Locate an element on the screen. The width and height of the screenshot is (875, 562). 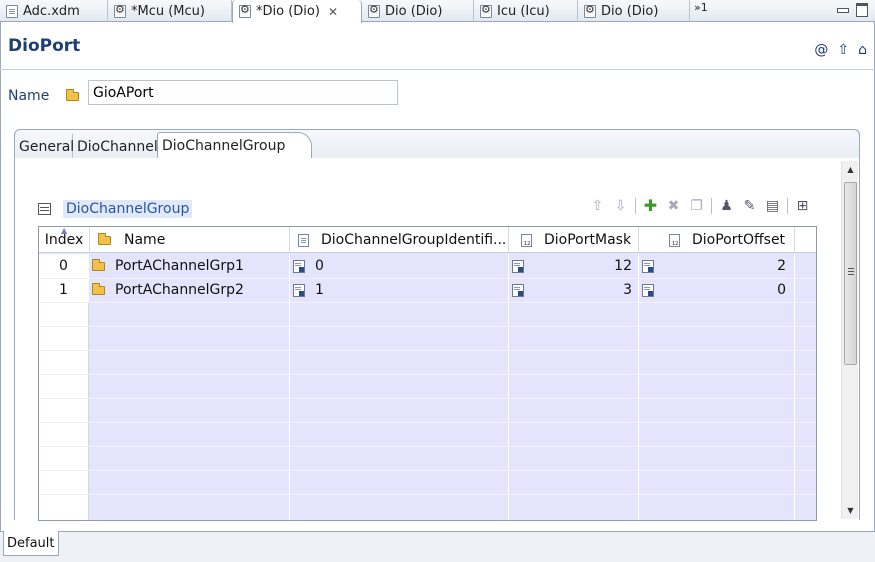
scrollbar-thumb is located at coordinates (850, 273).